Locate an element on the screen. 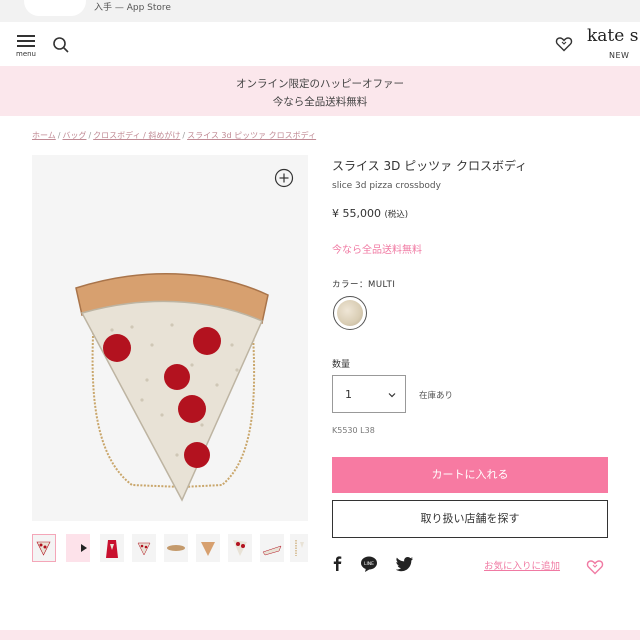  search-icon is located at coordinates (61, 45).